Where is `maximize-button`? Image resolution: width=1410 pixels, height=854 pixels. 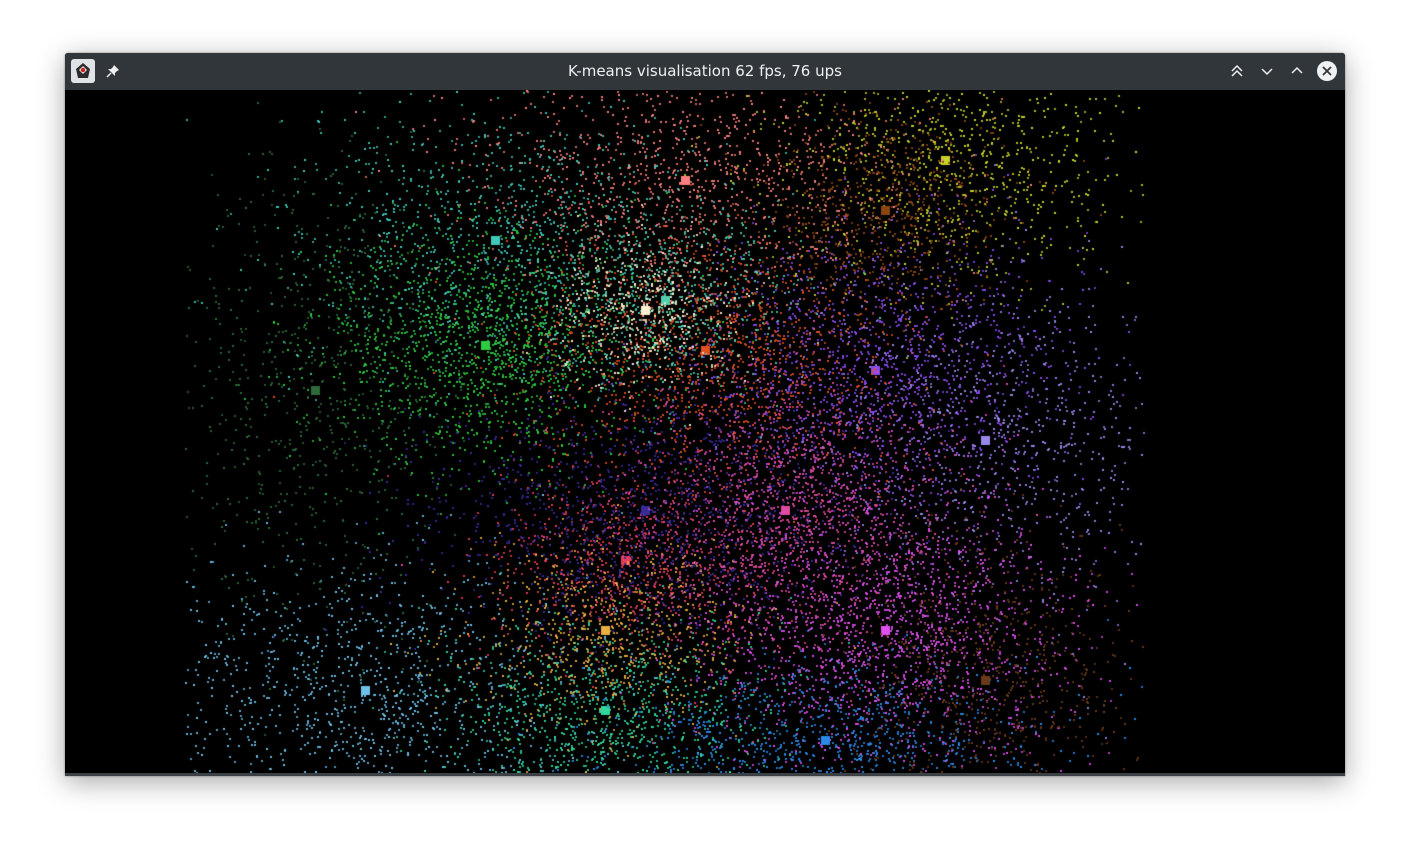 maximize-button is located at coordinates (1297, 71).